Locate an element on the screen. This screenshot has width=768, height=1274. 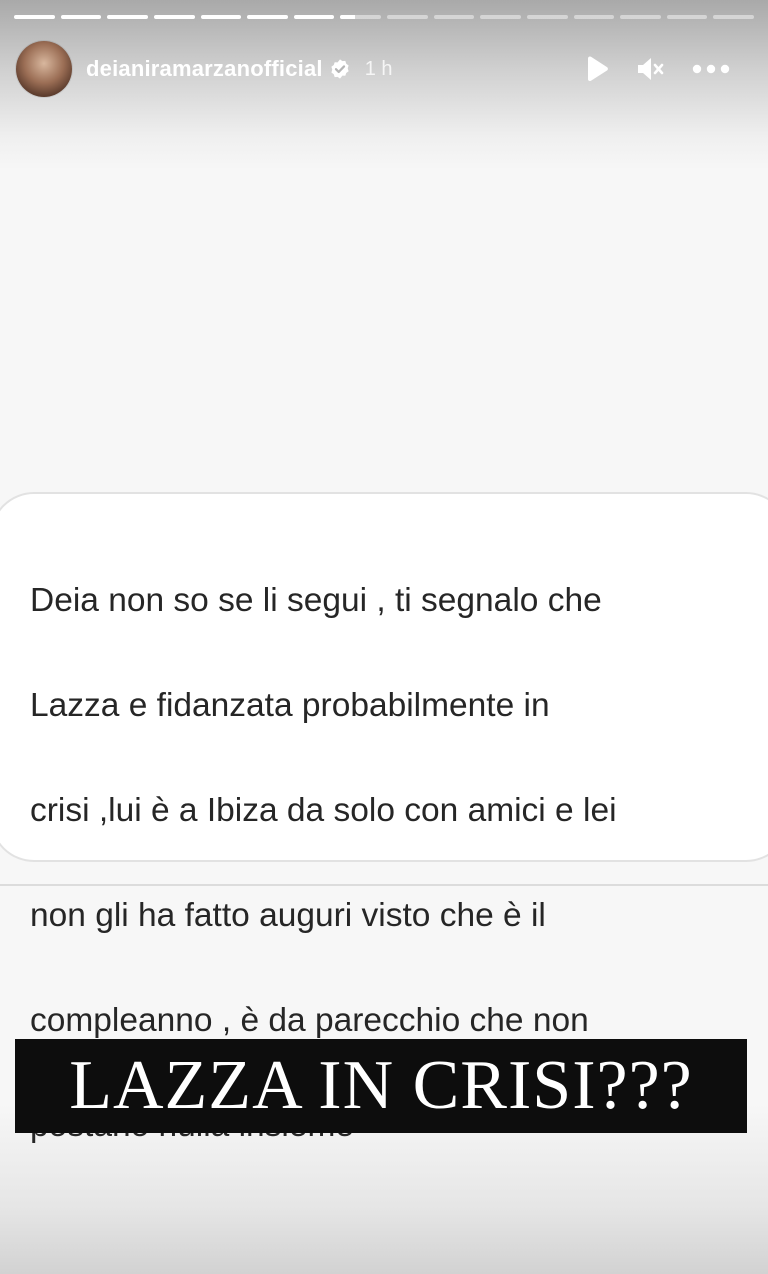
message-line: Lazza e fidanzata probabilmente in is located at coordinates (290, 705).